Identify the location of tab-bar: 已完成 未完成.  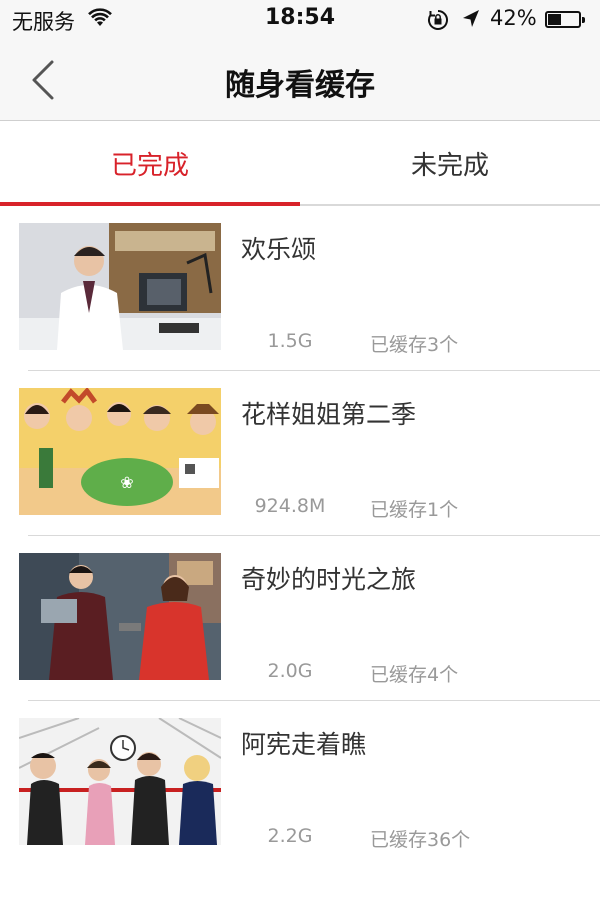
(300, 163).